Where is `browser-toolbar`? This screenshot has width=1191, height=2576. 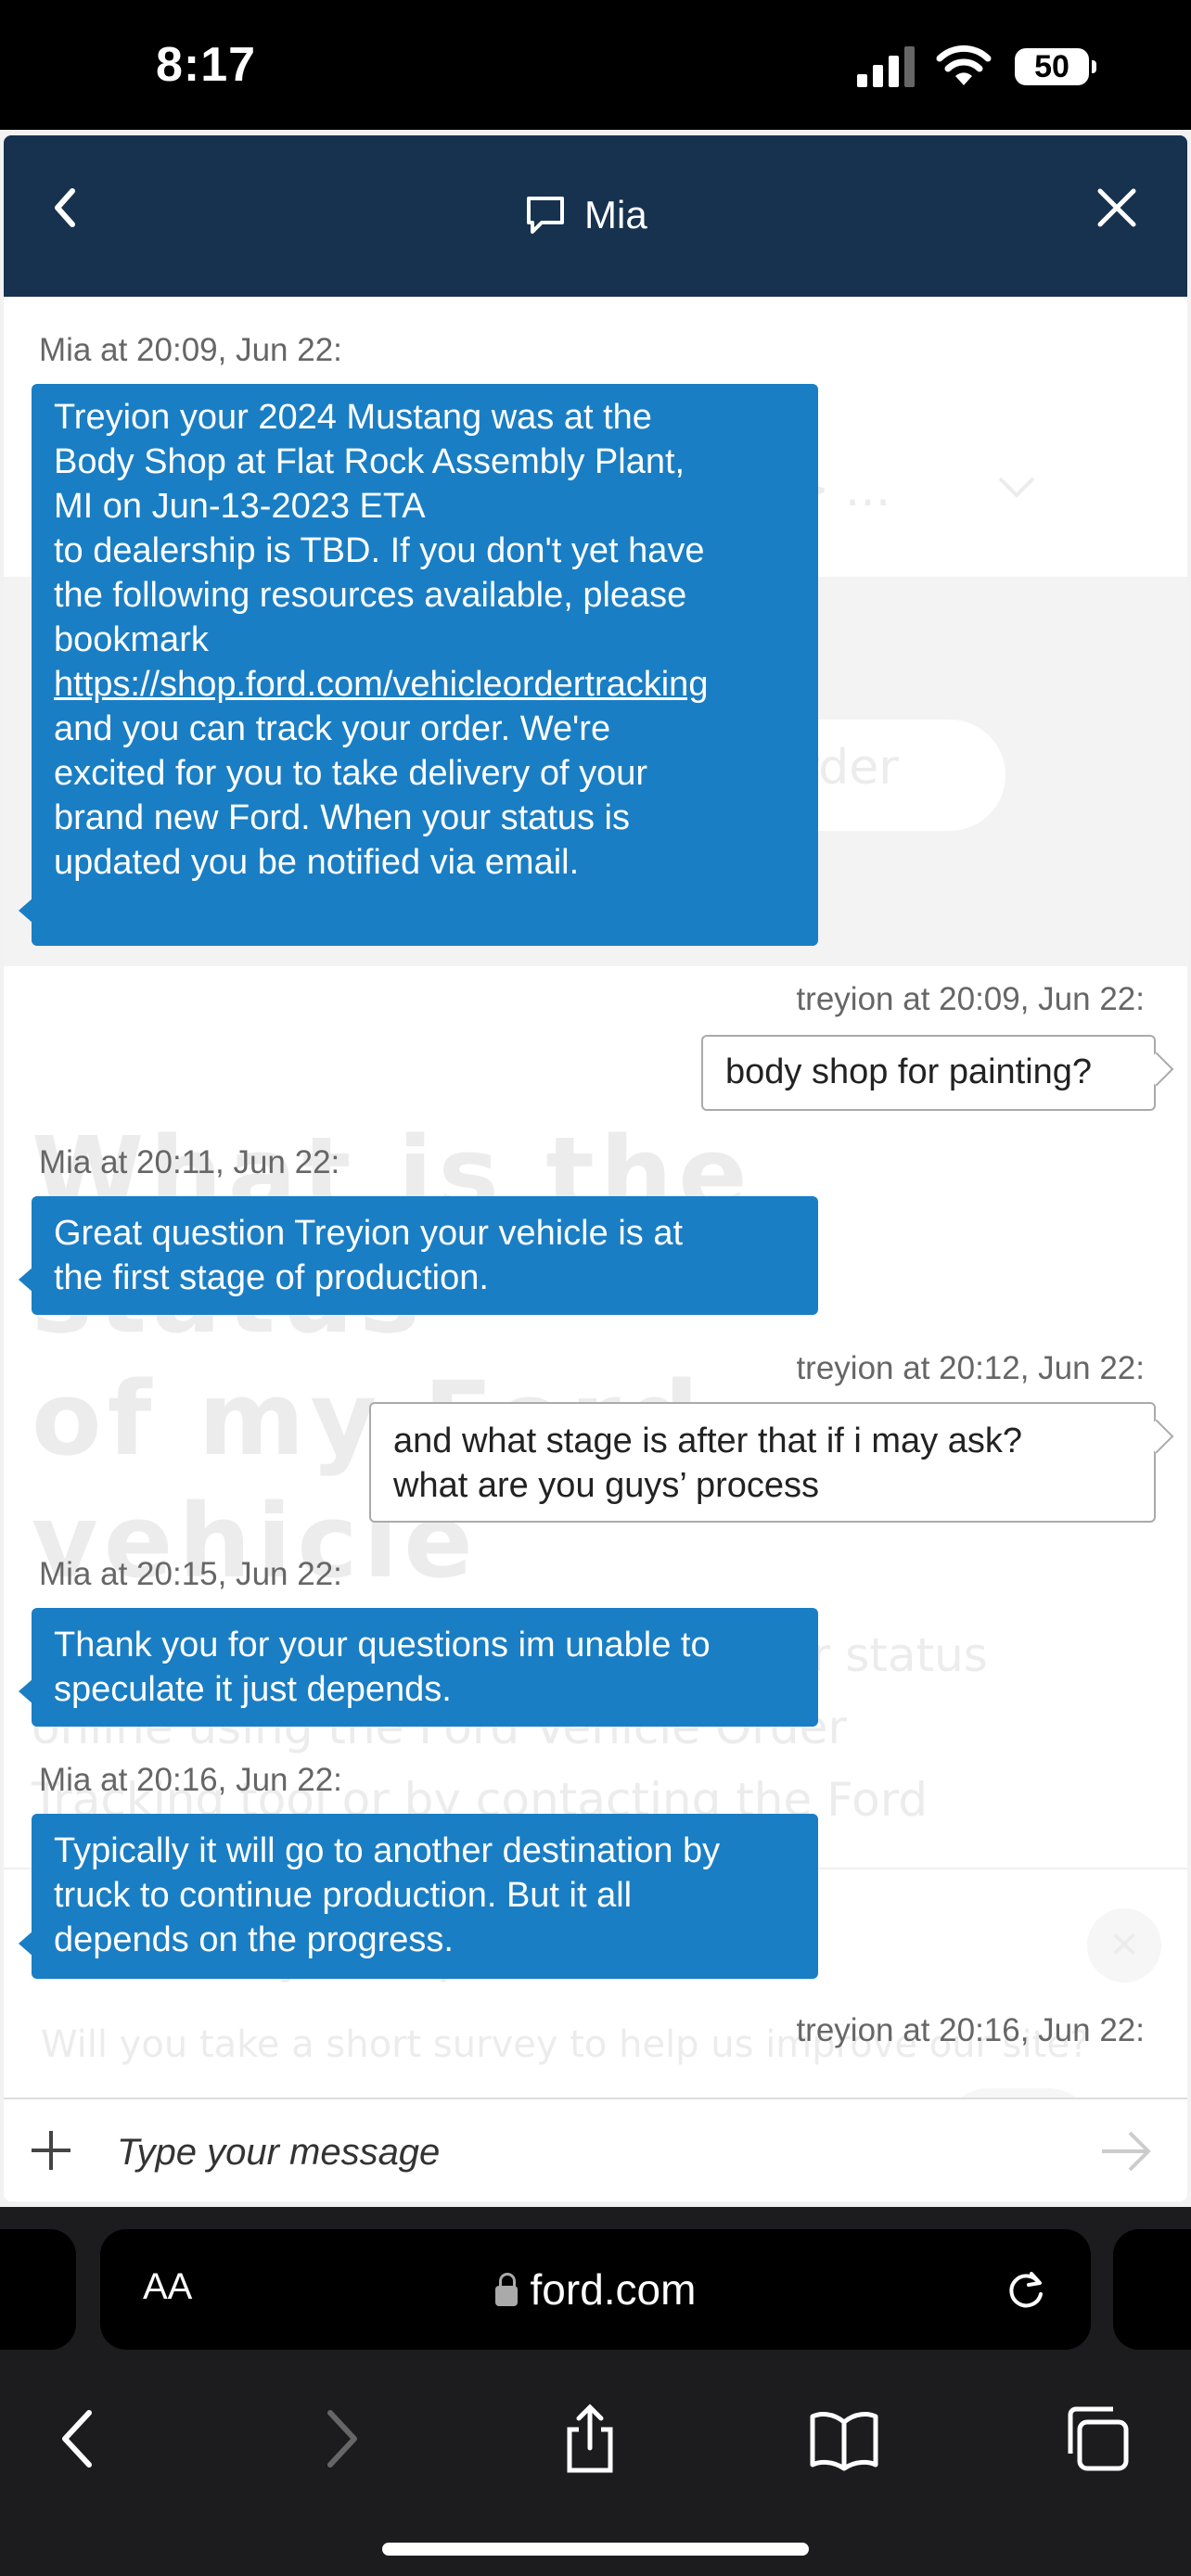 browser-toolbar is located at coordinates (595, 2448).